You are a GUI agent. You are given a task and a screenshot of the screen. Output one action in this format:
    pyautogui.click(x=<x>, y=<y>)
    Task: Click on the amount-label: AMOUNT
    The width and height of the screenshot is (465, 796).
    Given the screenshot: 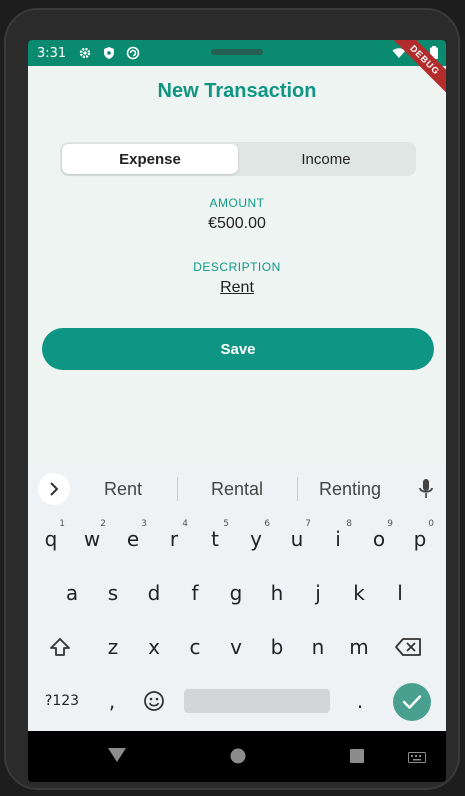 What is the action you would take?
    pyautogui.click(x=237, y=203)
    